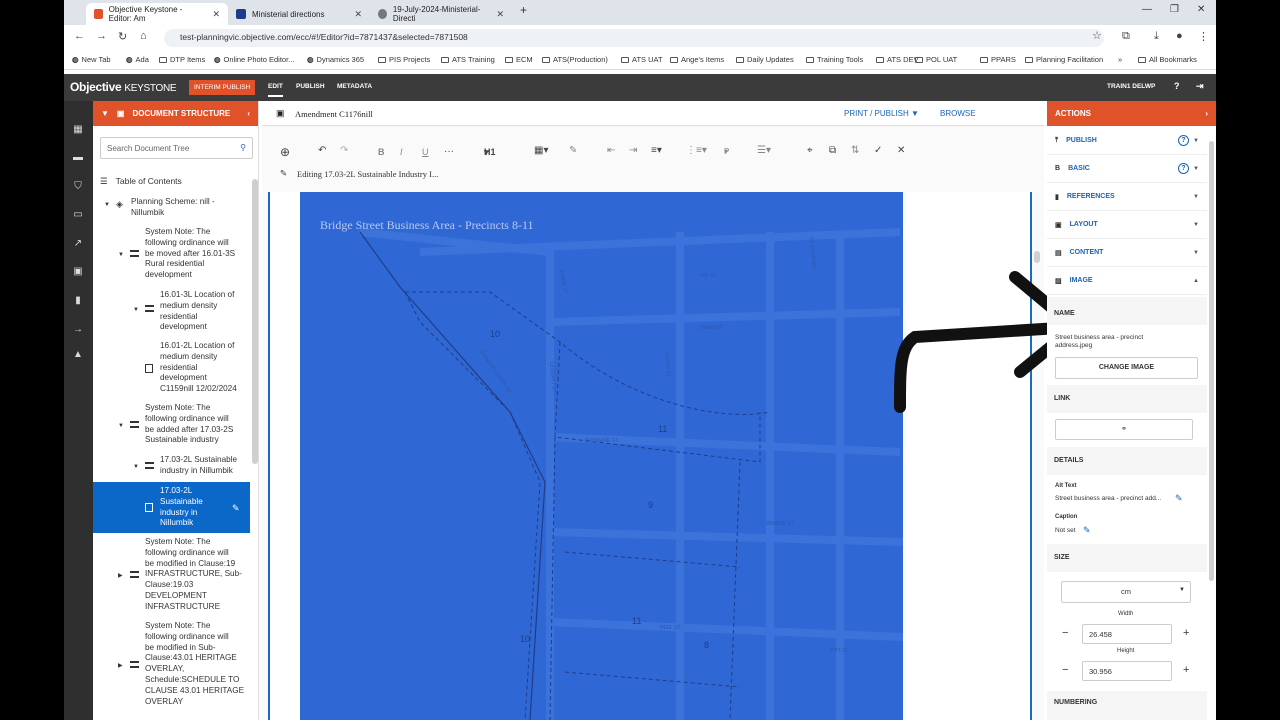 This screenshot has width=1280, height=720. Describe the element at coordinates (122, 36) in the screenshot. I see `reload-icon: ↻` at that location.